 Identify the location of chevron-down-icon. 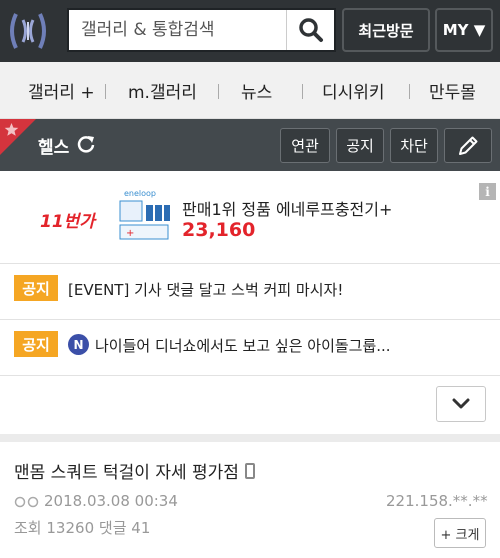
(461, 403).